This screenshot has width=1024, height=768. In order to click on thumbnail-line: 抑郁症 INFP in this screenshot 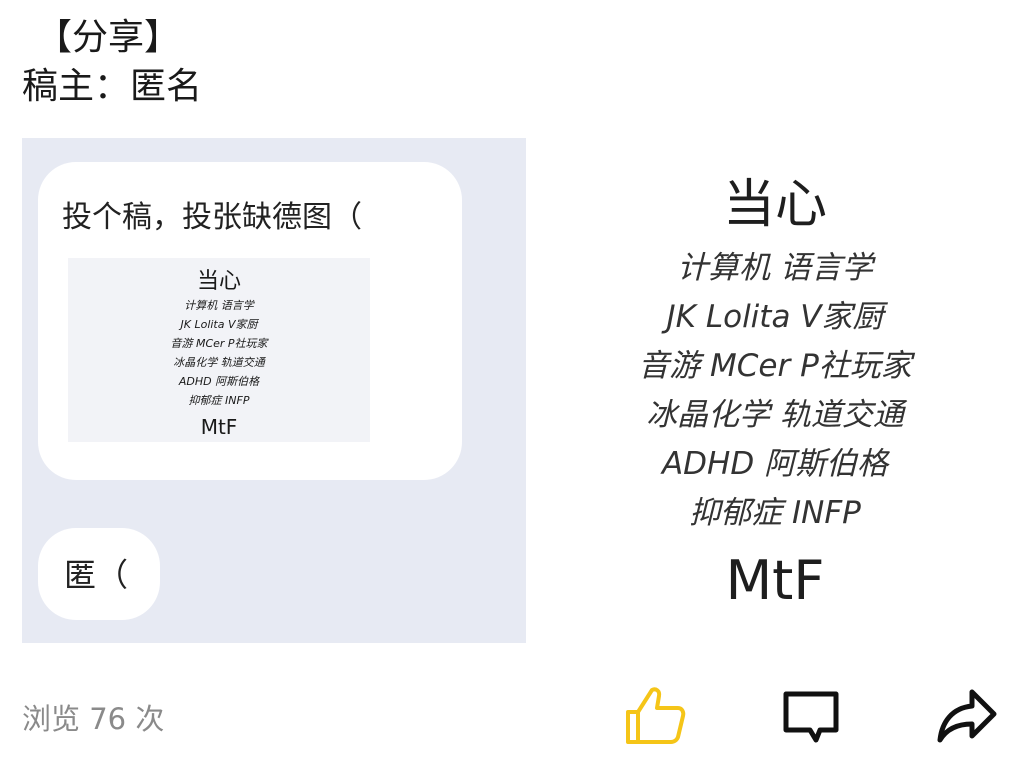, I will do `click(219, 400)`.